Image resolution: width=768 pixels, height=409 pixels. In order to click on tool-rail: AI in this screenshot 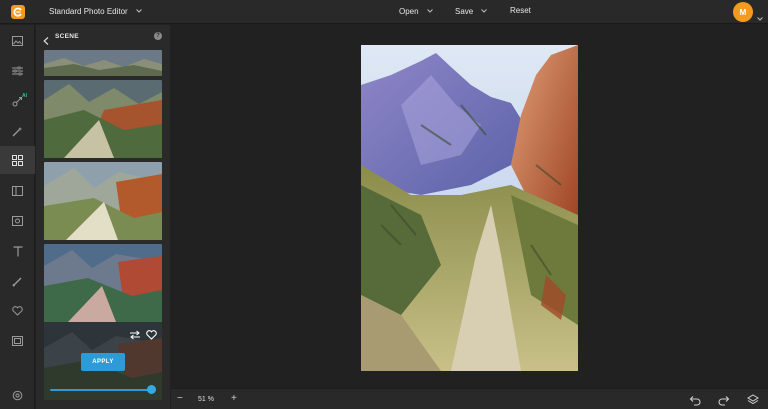, I will do `click(17, 217)`.